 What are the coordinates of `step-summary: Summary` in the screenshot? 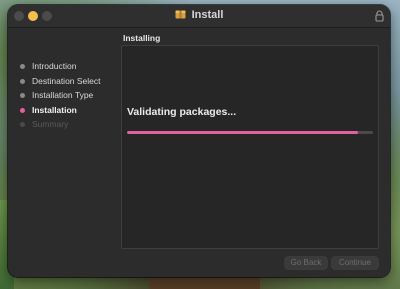 It's located at (70, 124).